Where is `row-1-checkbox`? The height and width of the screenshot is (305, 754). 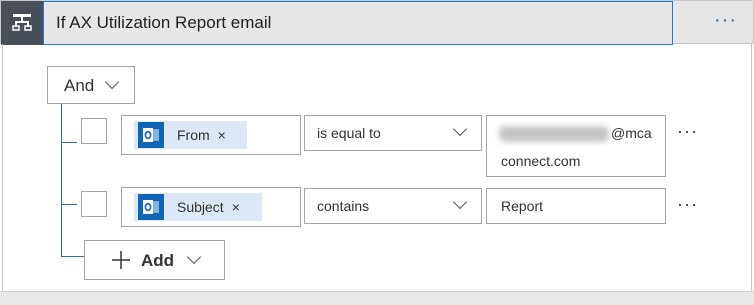
row-1-checkbox is located at coordinates (94, 131).